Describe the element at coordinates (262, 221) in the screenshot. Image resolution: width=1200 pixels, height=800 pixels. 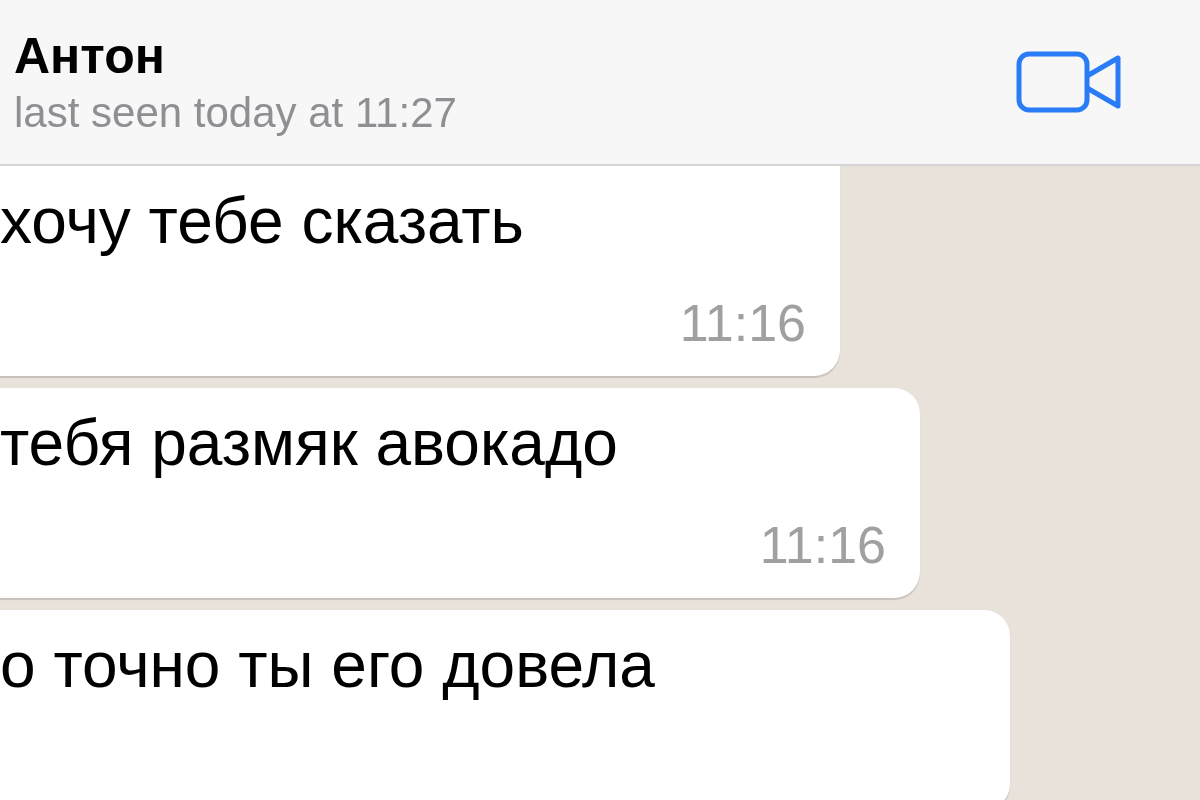
I see `message-text: хочу тебе сказать` at that location.